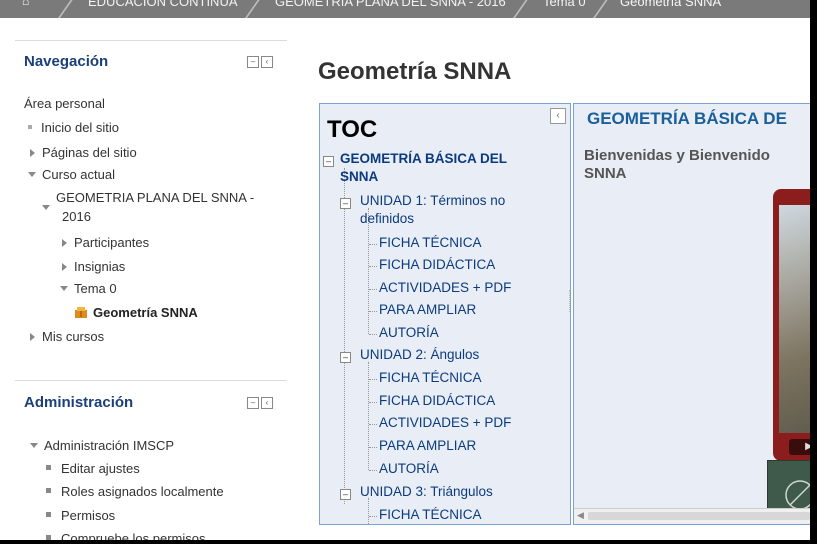 This screenshot has height=544, width=817. What do you see at coordinates (419, 355) in the screenshot?
I see `toc-unit-2: UNIDAD 2: Ángulos` at bounding box center [419, 355].